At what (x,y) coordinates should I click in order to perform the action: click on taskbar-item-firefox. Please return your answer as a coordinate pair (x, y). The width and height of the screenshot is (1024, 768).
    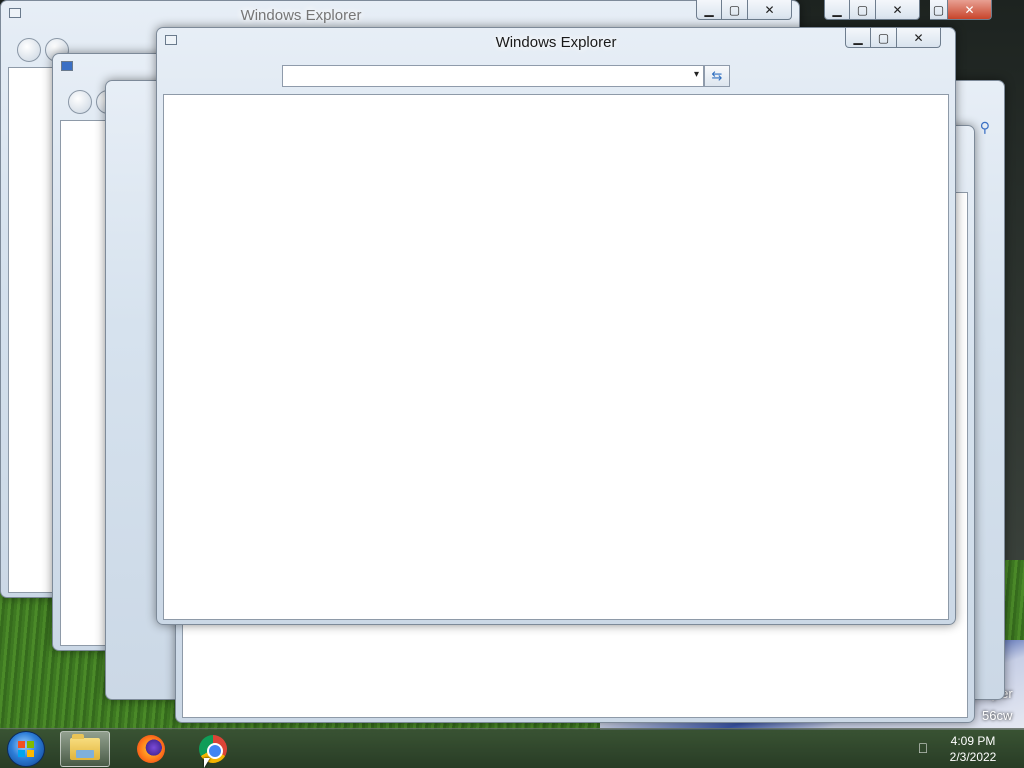
    Looking at the image, I should click on (151, 749).